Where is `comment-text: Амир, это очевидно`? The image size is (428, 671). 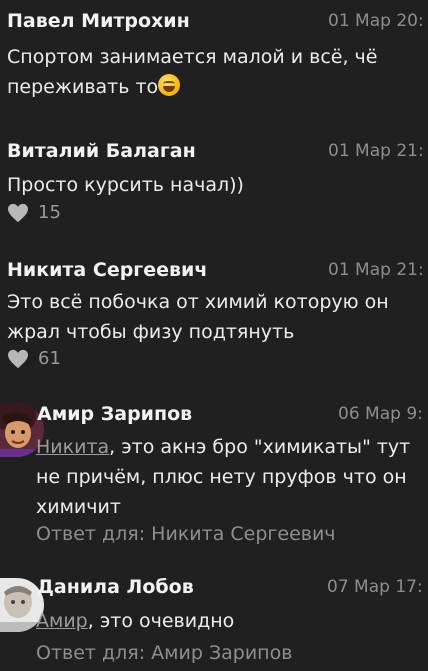 comment-text: Амир, это очевидно is located at coordinates (230, 621).